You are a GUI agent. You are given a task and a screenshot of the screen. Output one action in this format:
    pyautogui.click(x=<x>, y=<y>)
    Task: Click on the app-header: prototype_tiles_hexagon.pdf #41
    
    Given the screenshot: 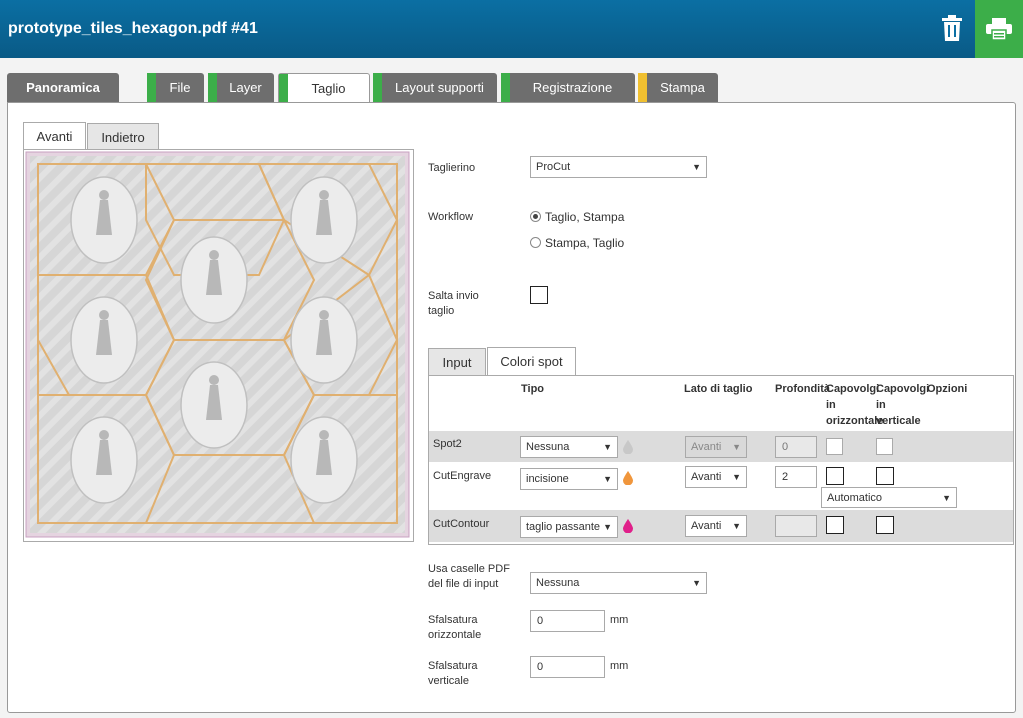 What is the action you would take?
    pyautogui.click(x=511, y=29)
    